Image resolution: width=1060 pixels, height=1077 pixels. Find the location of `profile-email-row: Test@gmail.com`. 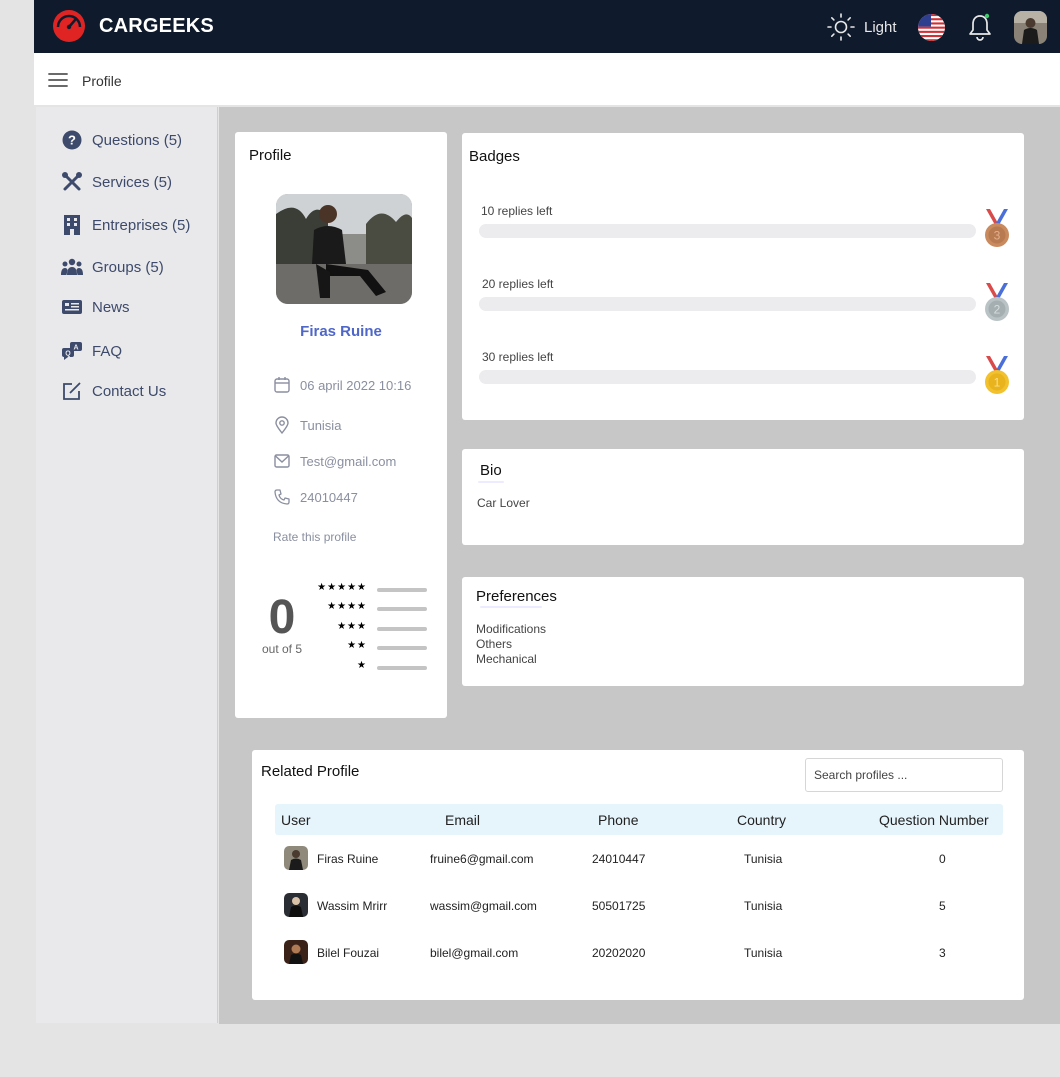

profile-email-row: Test@gmail.com is located at coordinates (334, 461).